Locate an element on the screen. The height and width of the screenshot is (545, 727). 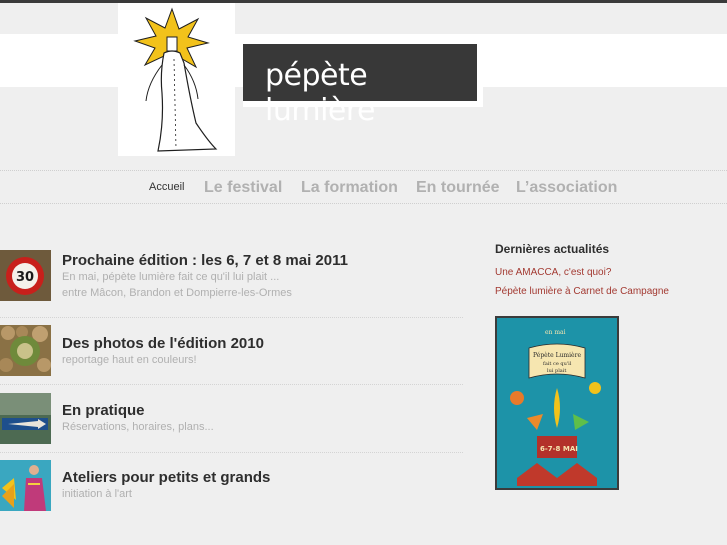
poster-line: en mai is located at coordinates (555, 332).